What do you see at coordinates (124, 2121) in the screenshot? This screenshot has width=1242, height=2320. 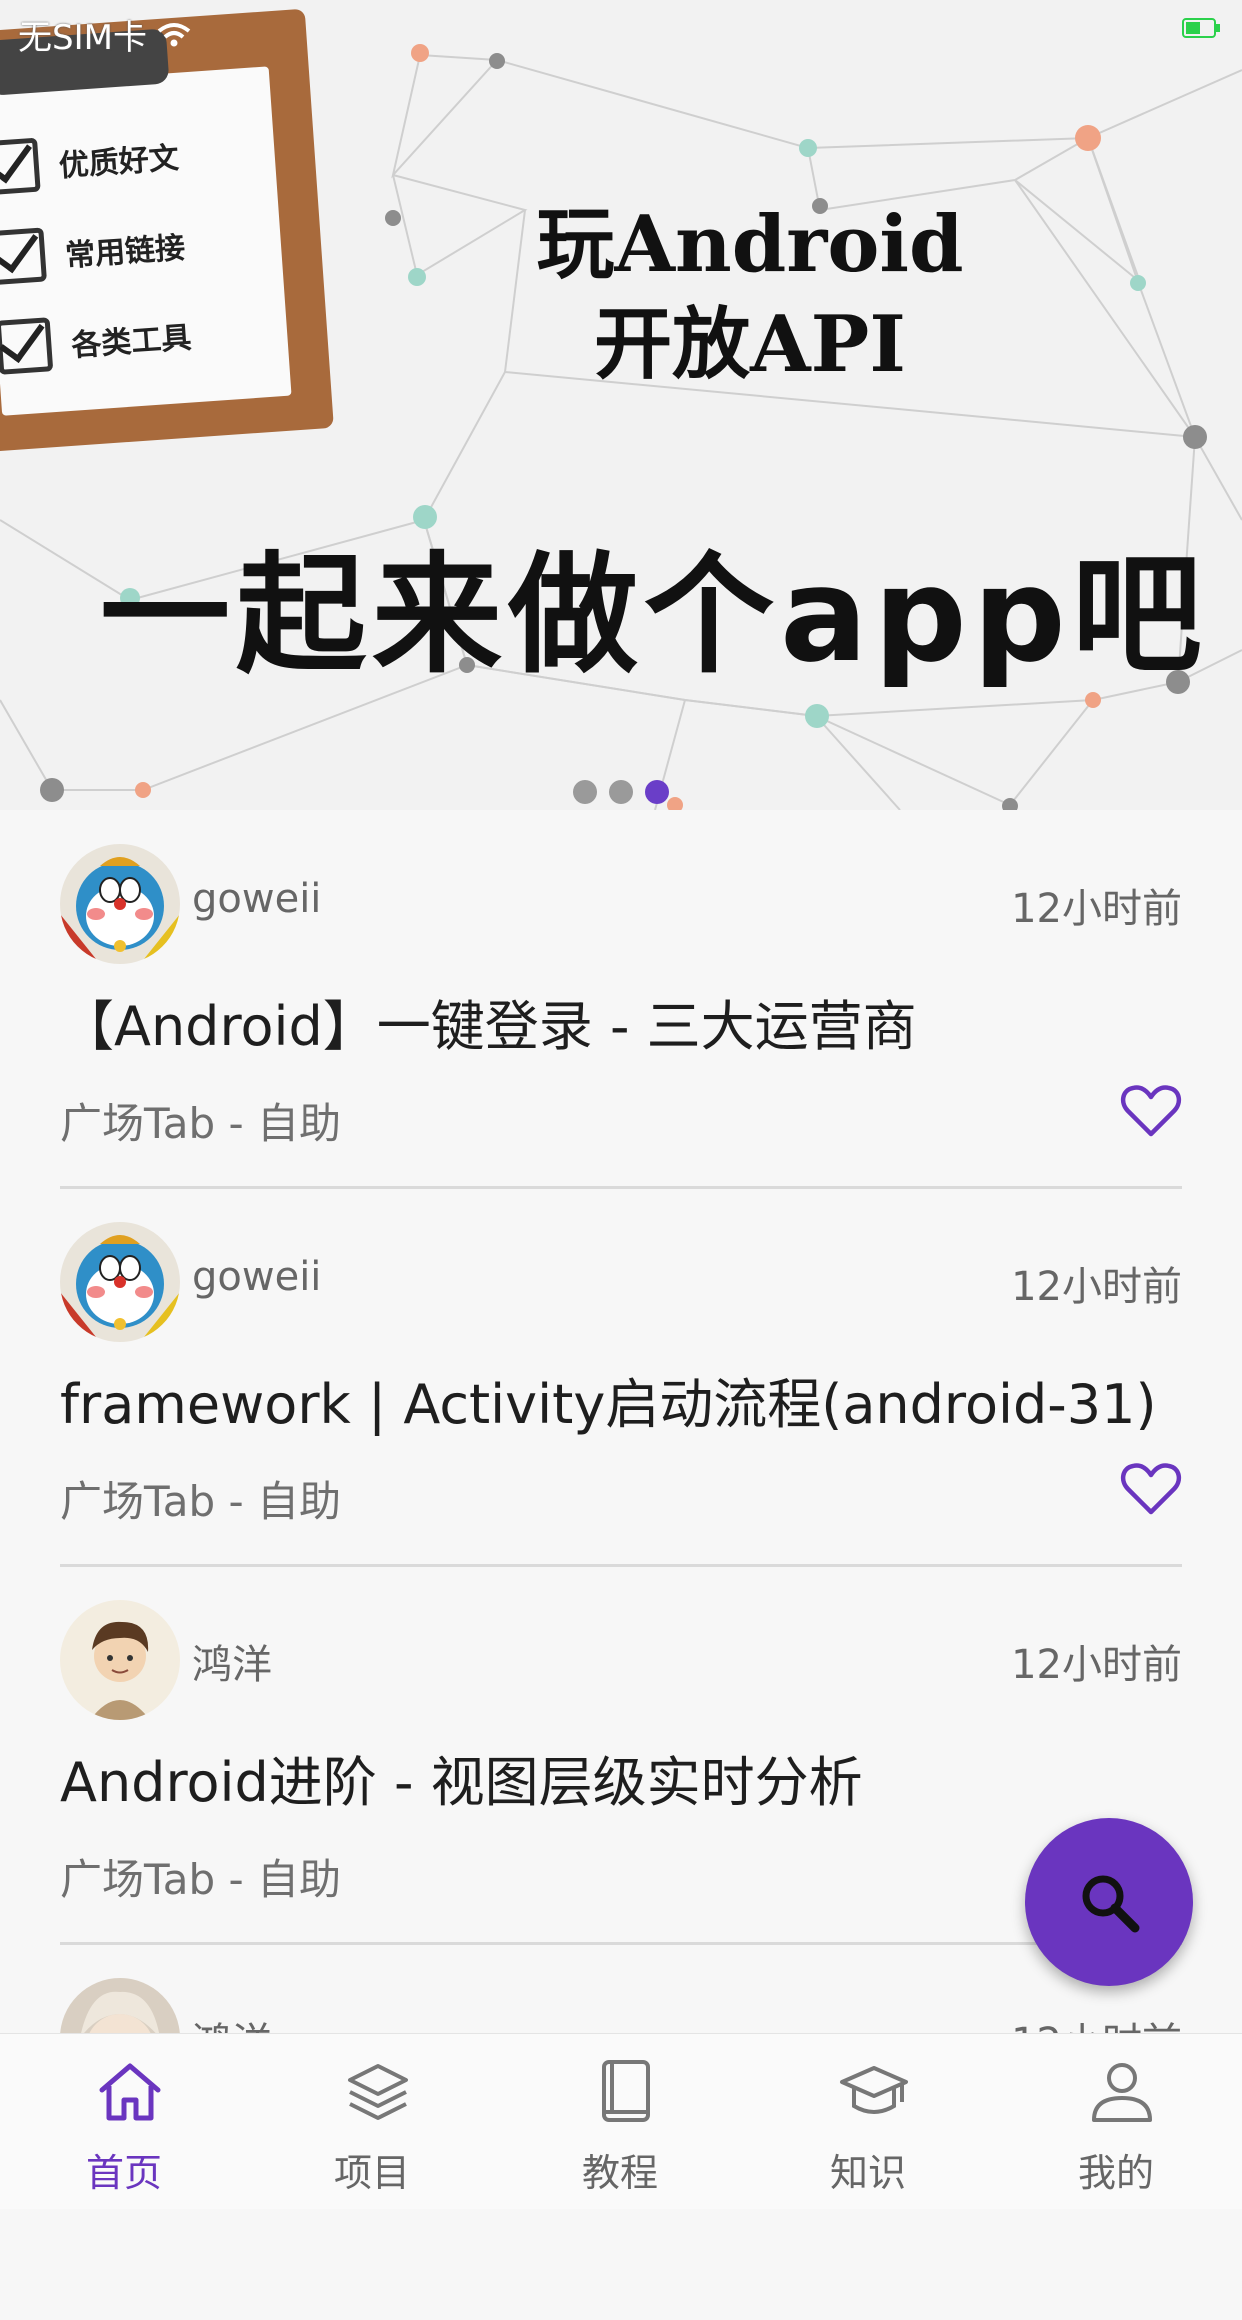 I see `tab-home: 首页` at bounding box center [124, 2121].